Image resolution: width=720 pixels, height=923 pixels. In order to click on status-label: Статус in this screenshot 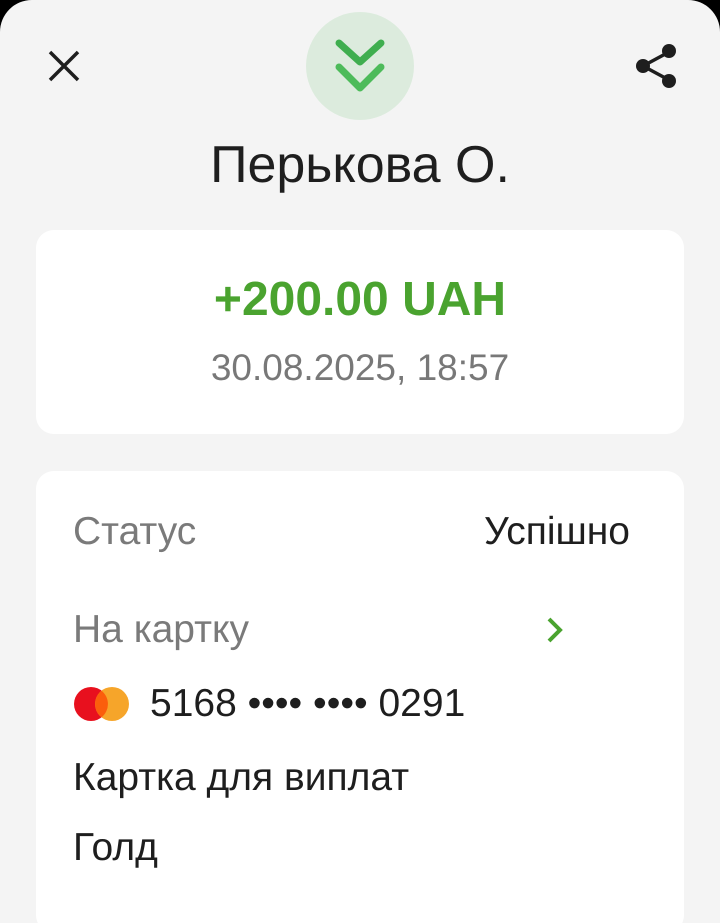, I will do `click(134, 532)`.